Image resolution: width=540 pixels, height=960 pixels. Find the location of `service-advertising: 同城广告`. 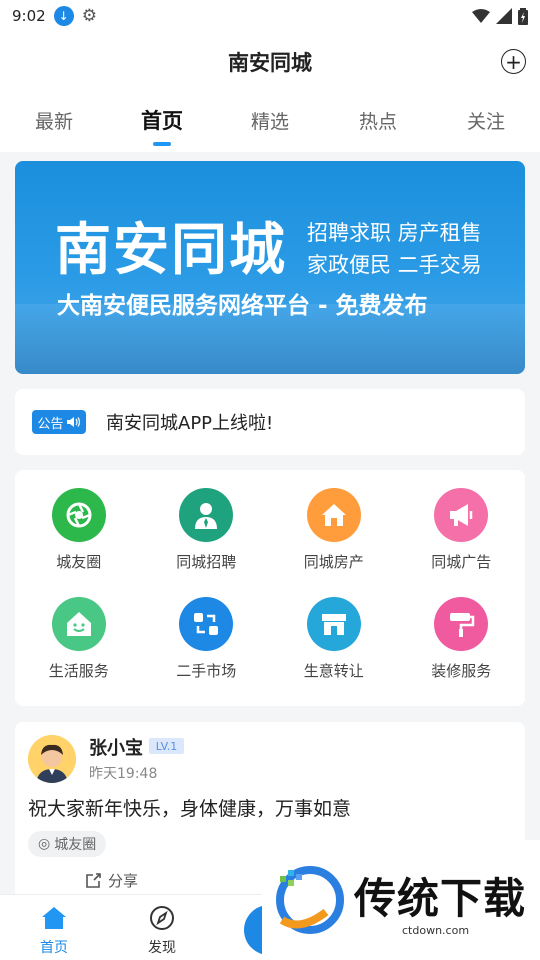

service-advertising: 同城广告 is located at coordinates (462, 541).